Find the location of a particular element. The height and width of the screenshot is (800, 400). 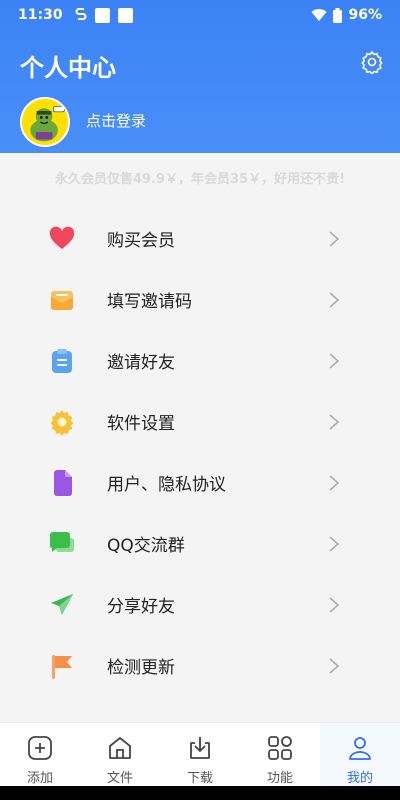

menu-item-invite-friends: 邀请好友 is located at coordinates (200, 360).